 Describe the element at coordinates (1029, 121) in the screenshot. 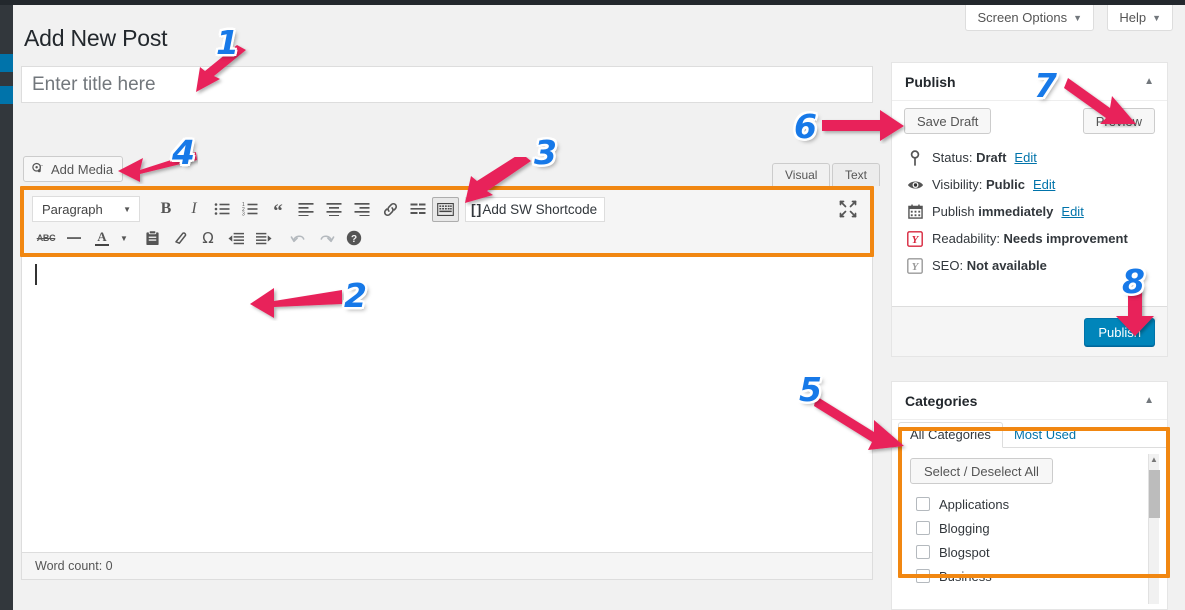

I see `publish-actions: Save Draft Preview` at that location.